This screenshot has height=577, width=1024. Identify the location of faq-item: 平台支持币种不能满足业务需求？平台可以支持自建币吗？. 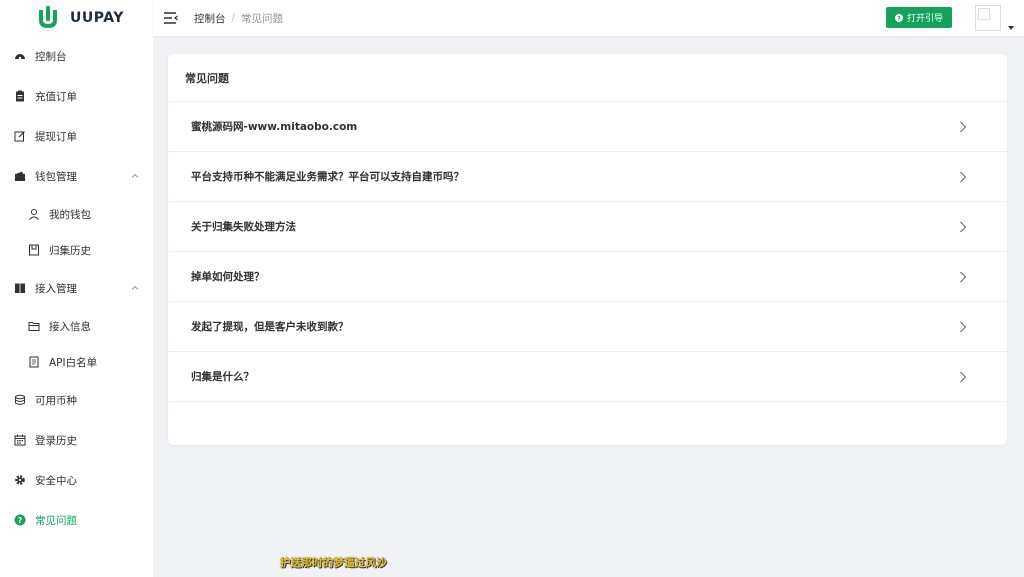
(587, 177).